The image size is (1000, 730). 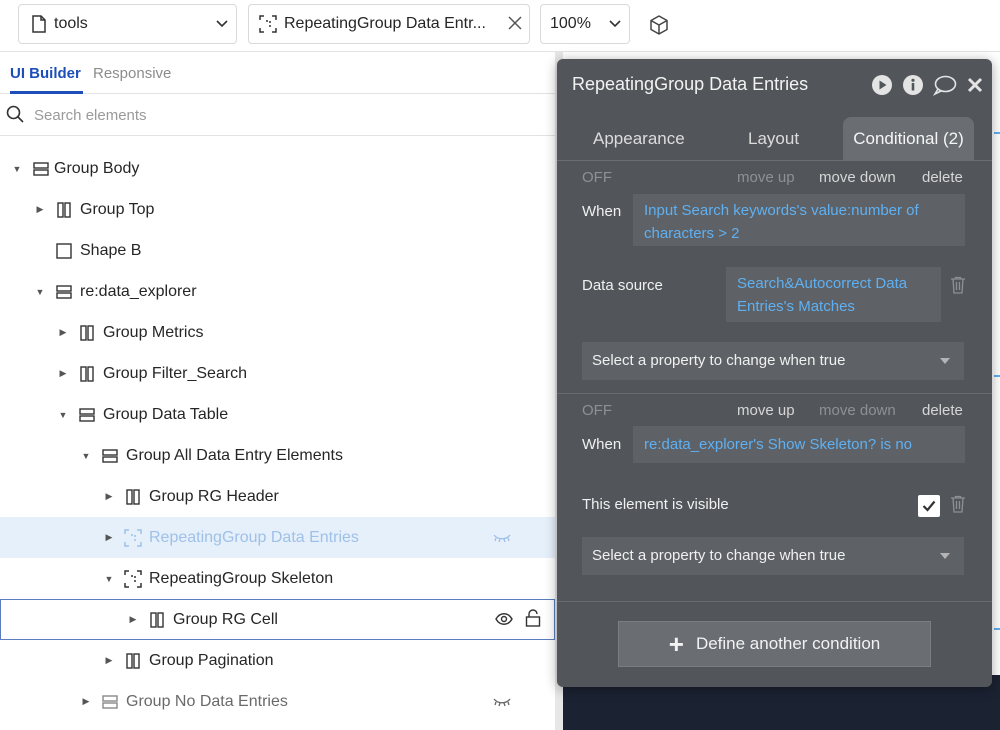 I want to click on visible-checkbox, so click(x=929, y=506).